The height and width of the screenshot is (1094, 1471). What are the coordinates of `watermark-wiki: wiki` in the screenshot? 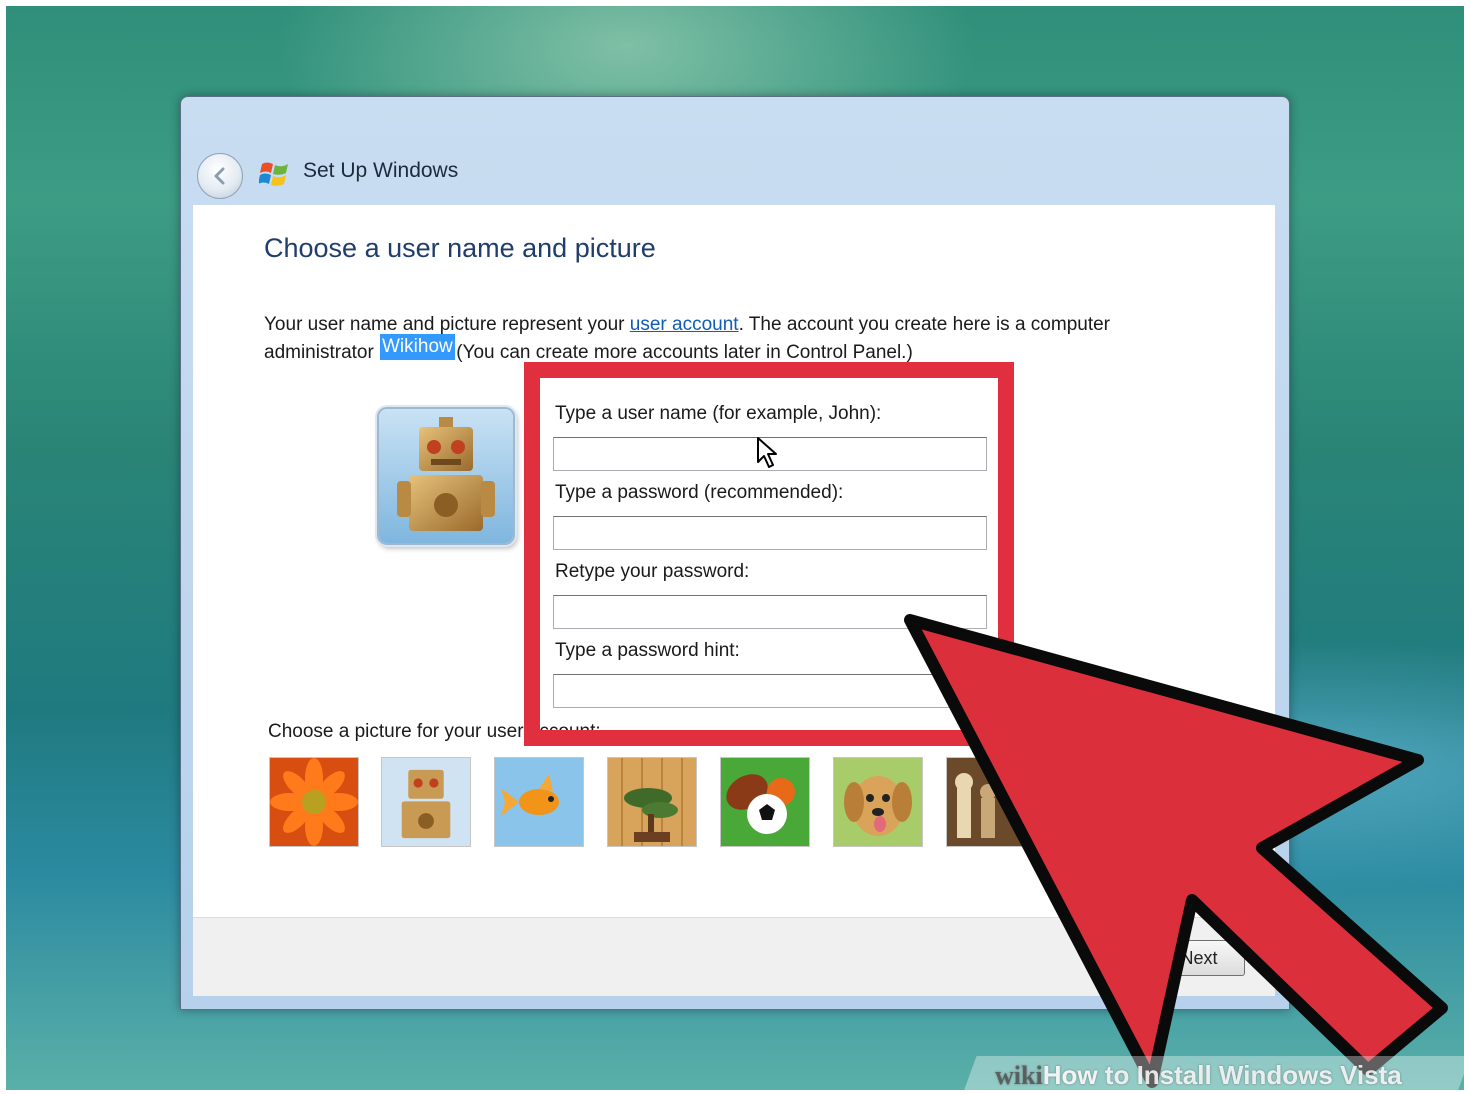 It's located at (1019, 1075).